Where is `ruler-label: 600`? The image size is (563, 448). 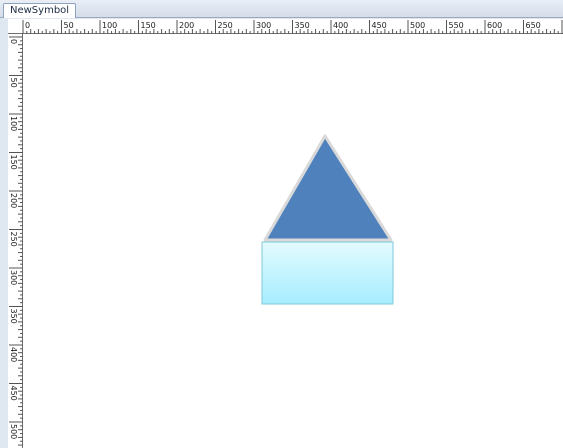 ruler-label: 600 is located at coordinates (494, 25).